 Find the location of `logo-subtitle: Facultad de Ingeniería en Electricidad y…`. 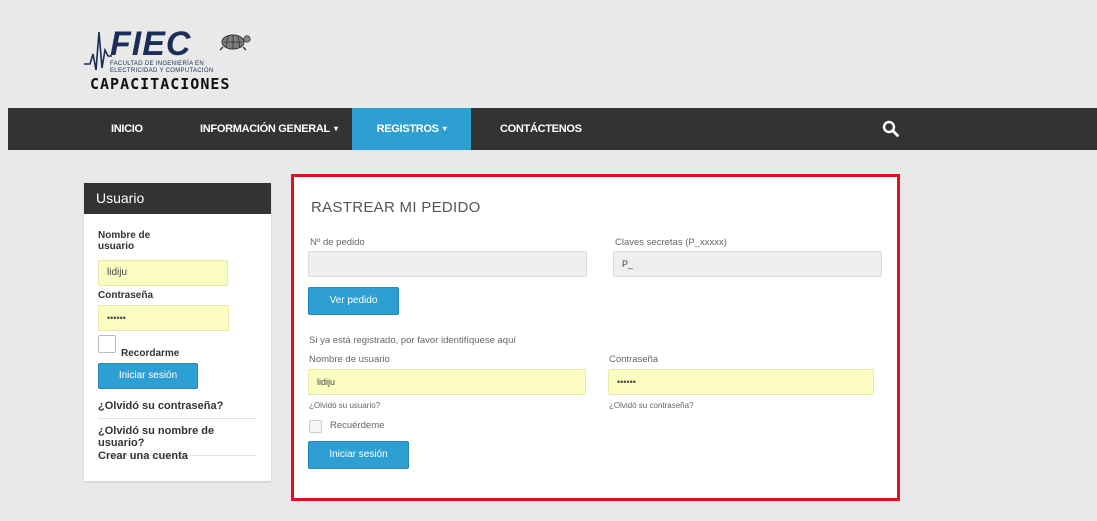

logo-subtitle: Facultad de Ingeniería en Electricidad y… is located at coordinates (162, 67).